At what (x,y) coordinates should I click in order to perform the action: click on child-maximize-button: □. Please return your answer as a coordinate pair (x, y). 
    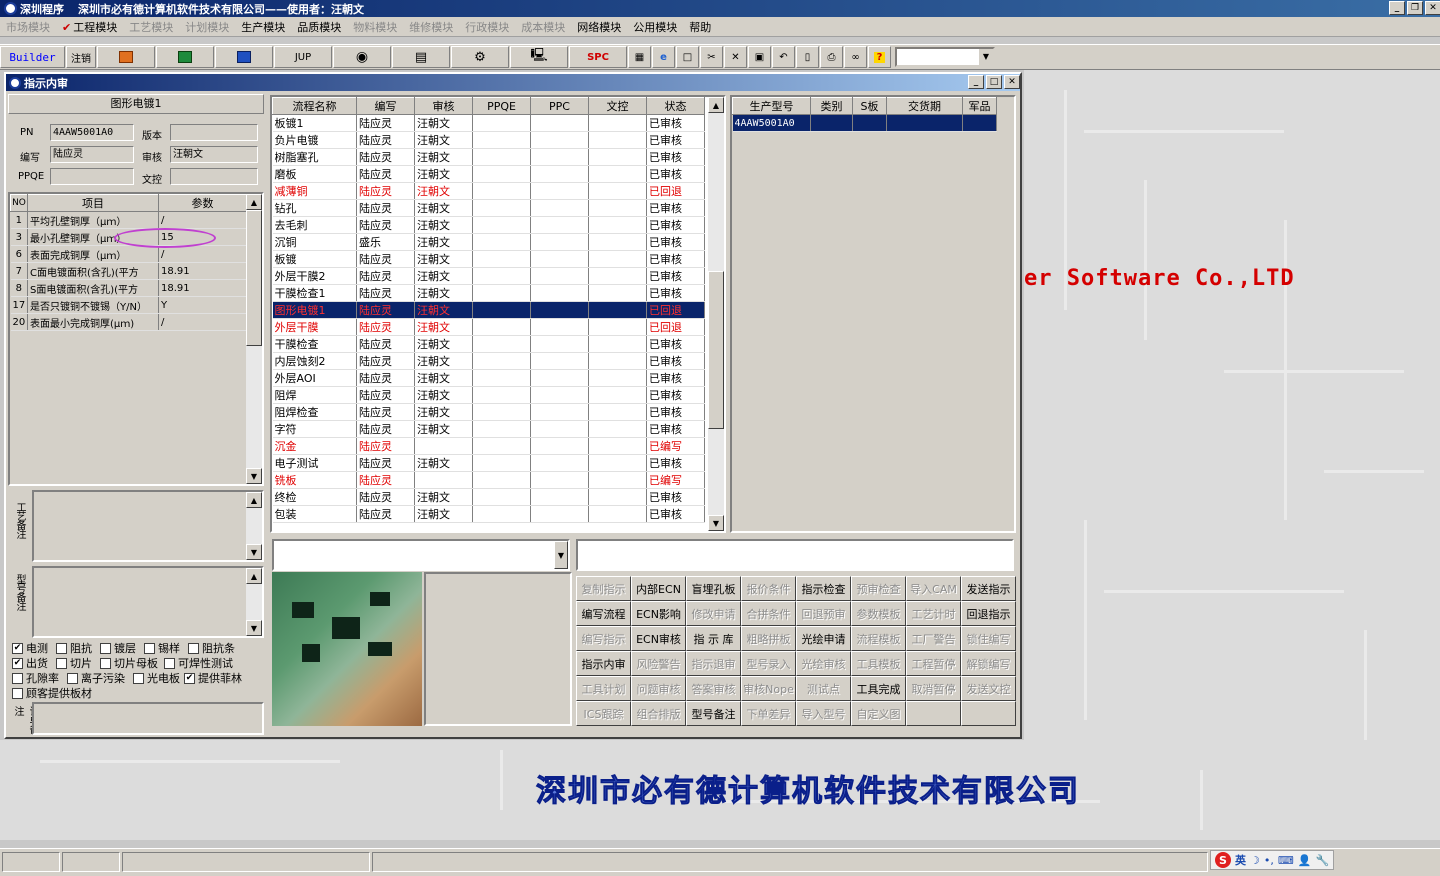
    Looking at the image, I should click on (994, 82).